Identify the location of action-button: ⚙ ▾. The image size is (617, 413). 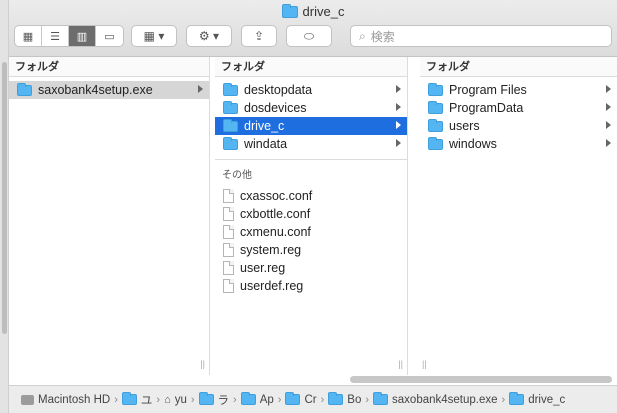
(209, 36).